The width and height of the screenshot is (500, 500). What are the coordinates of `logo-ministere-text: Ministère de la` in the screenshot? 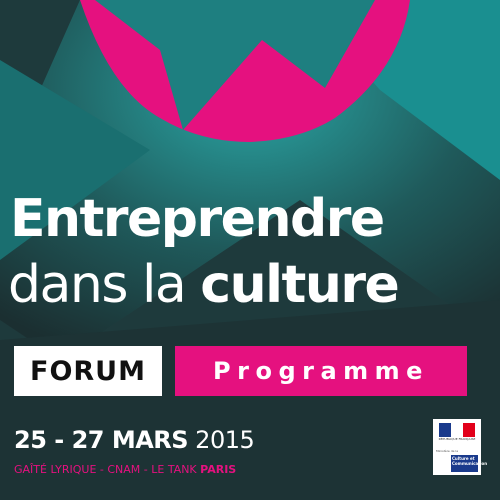 It's located at (447, 451).